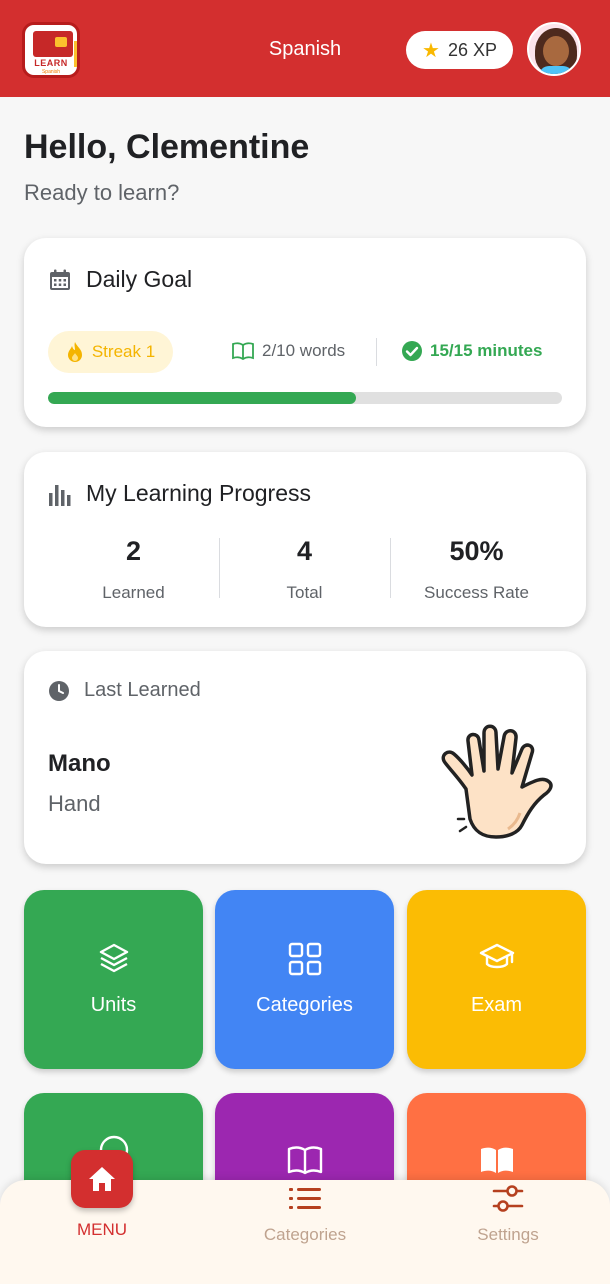 This screenshot has width=610, height=1284. What do you see at coordinates (51, 63) in the screenshot?
I see `logo-text: LEARN` at bounding box center [51, 63].